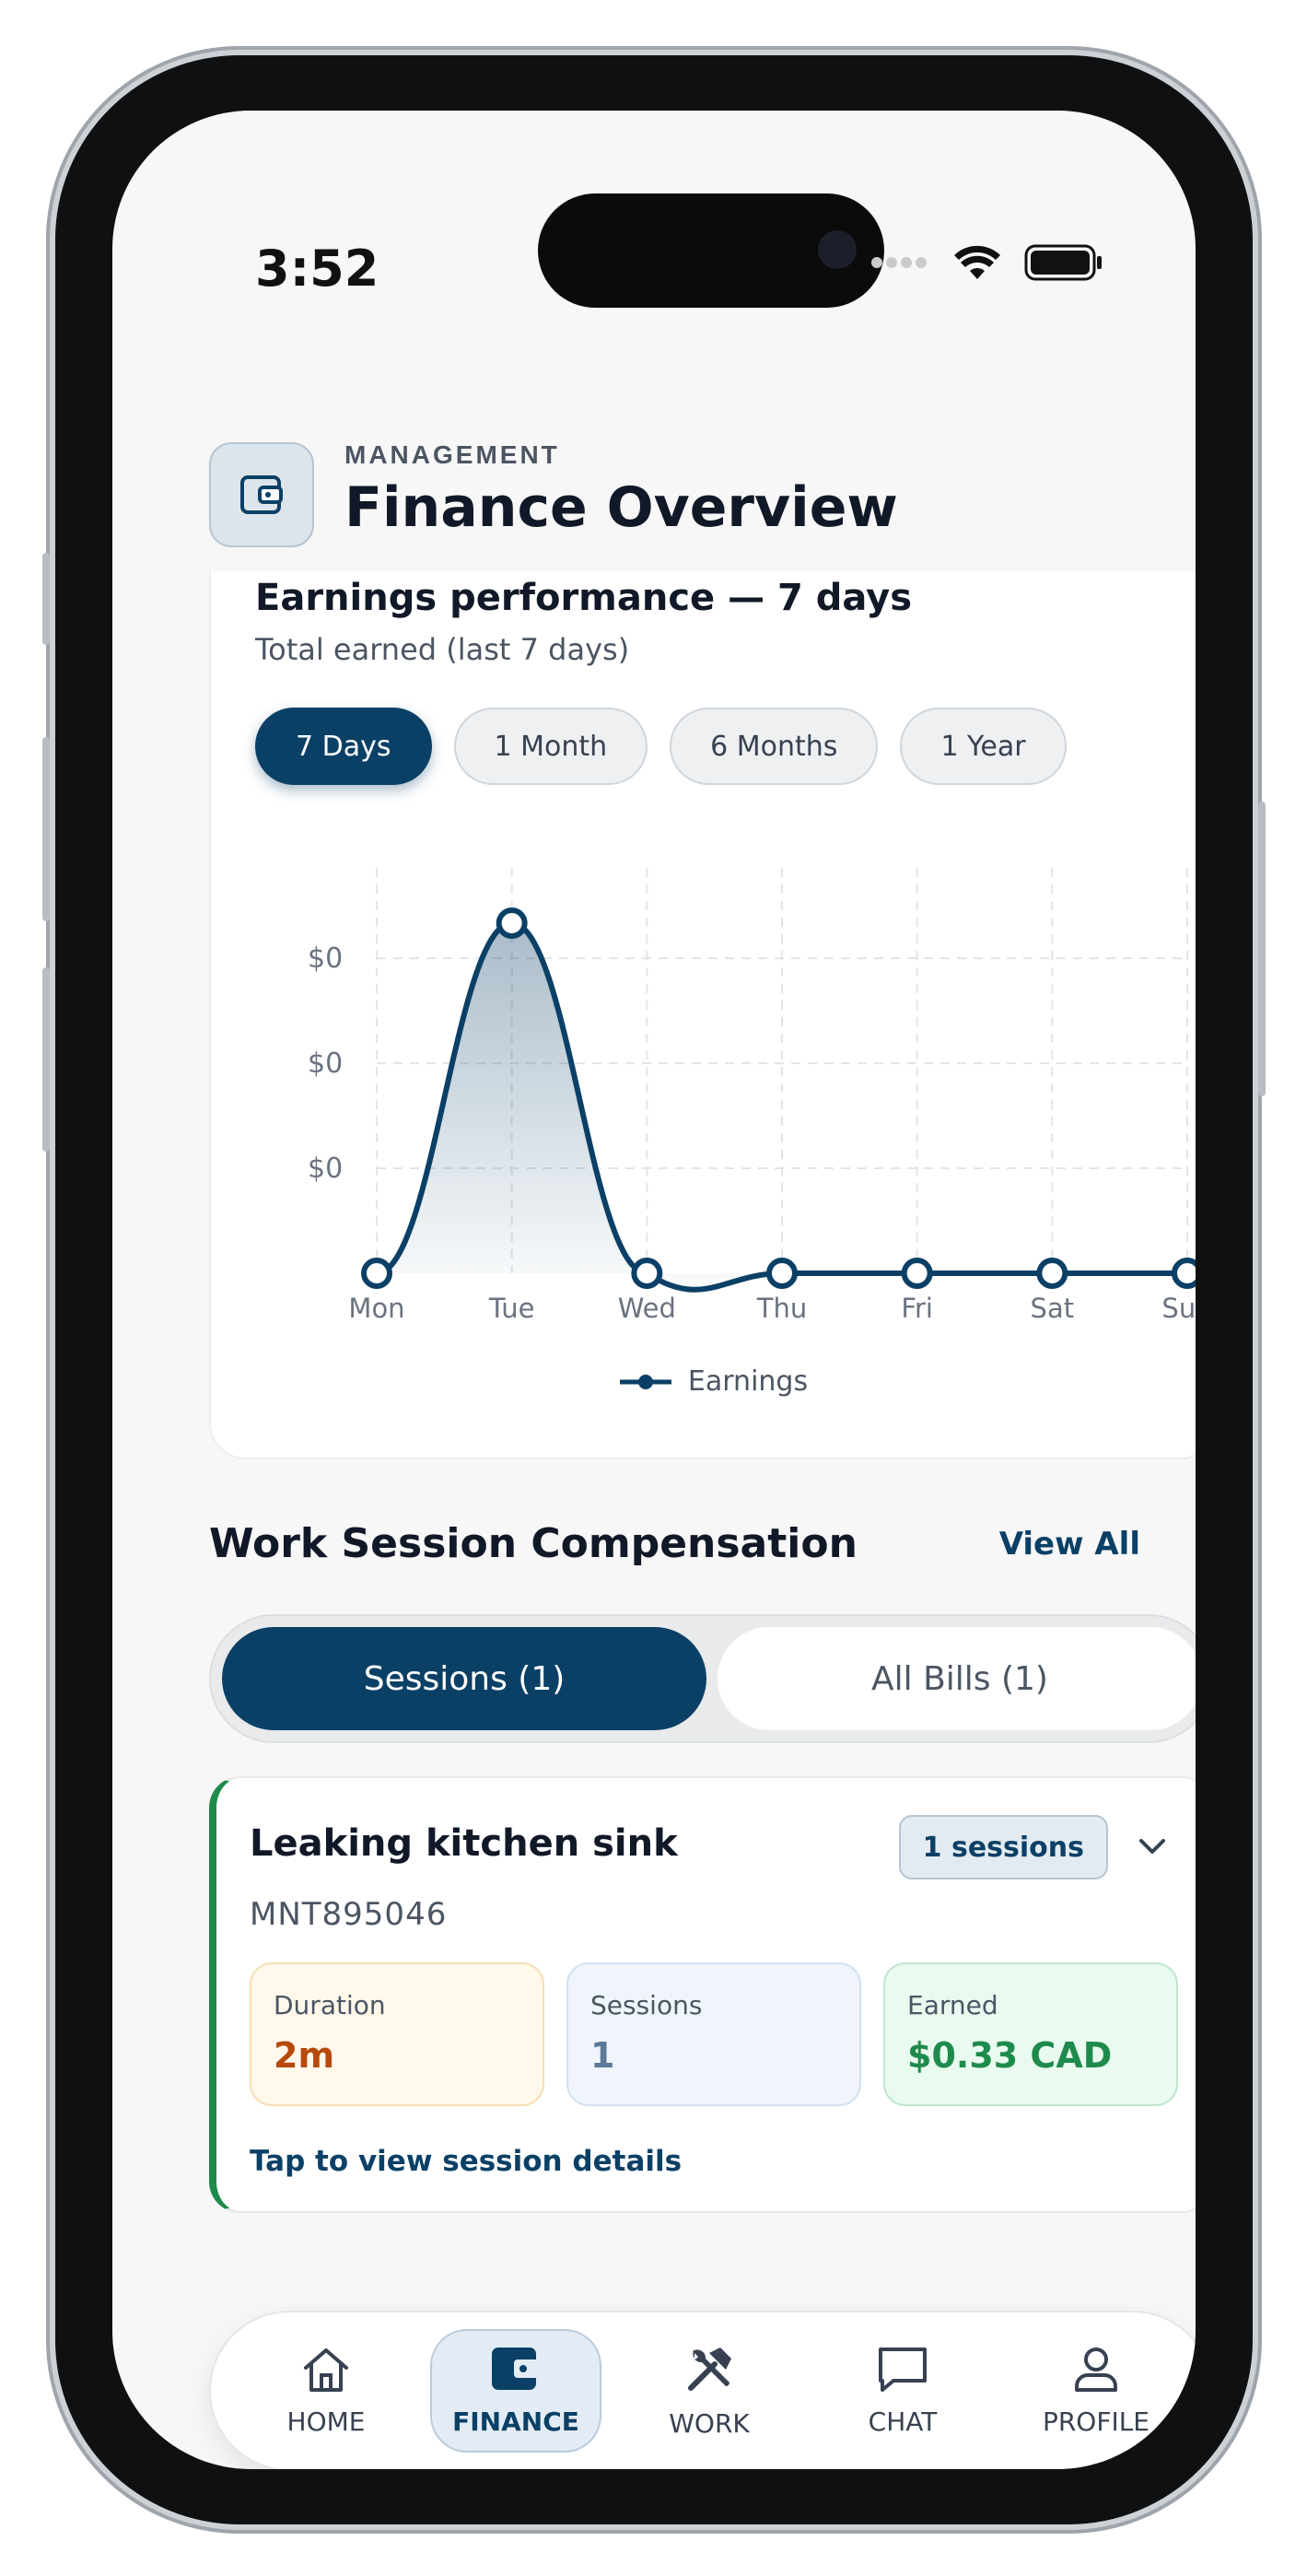 This screenshot has height=2576, width=1307. What do you see at coordinates (515, 2421) in the screenshot?
I see `nav-finance-label: FINANCE` at bounding box center [515, 2421].